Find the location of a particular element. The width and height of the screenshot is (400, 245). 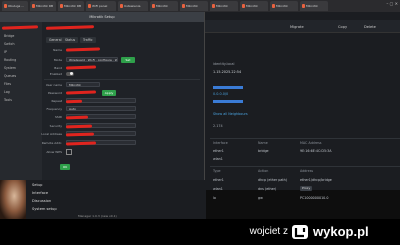

field-label: User name is located at coordinates (53, 85).